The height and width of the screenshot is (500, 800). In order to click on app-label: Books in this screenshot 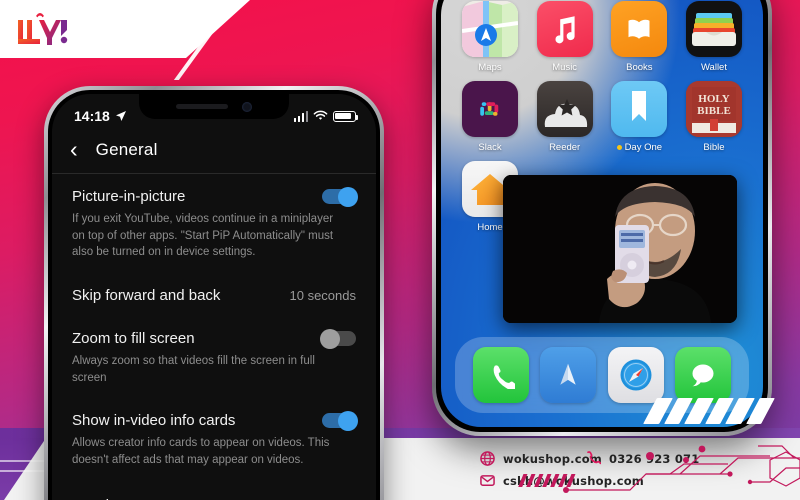, I will do `click(639, 67)`.